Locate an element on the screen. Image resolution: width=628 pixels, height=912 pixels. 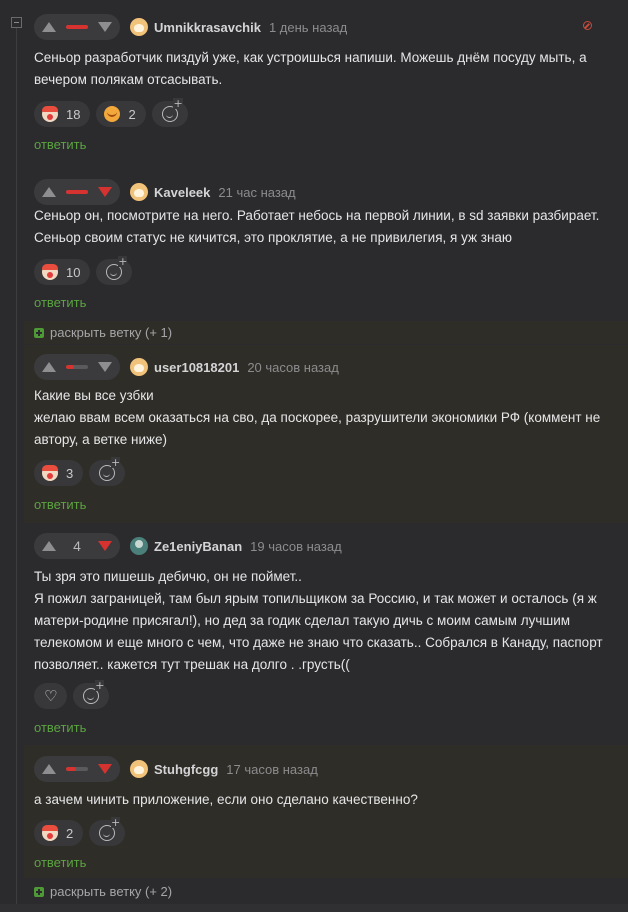
author-name: Umnikkrasavchik is located at coordinates (207, 27).